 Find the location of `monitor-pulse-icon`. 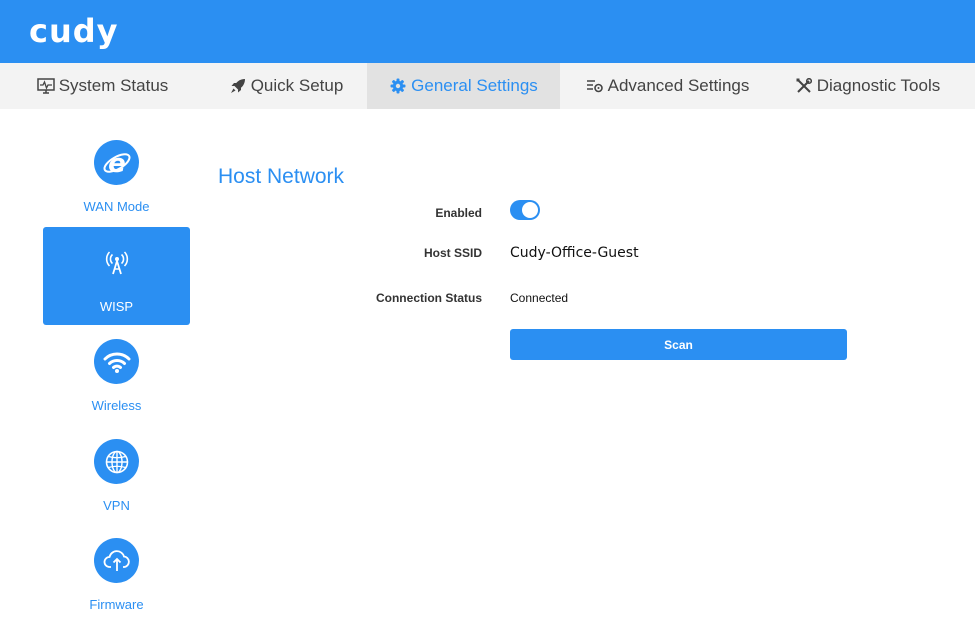

monitor-pulse-icon is located at coordinates (45, 86).